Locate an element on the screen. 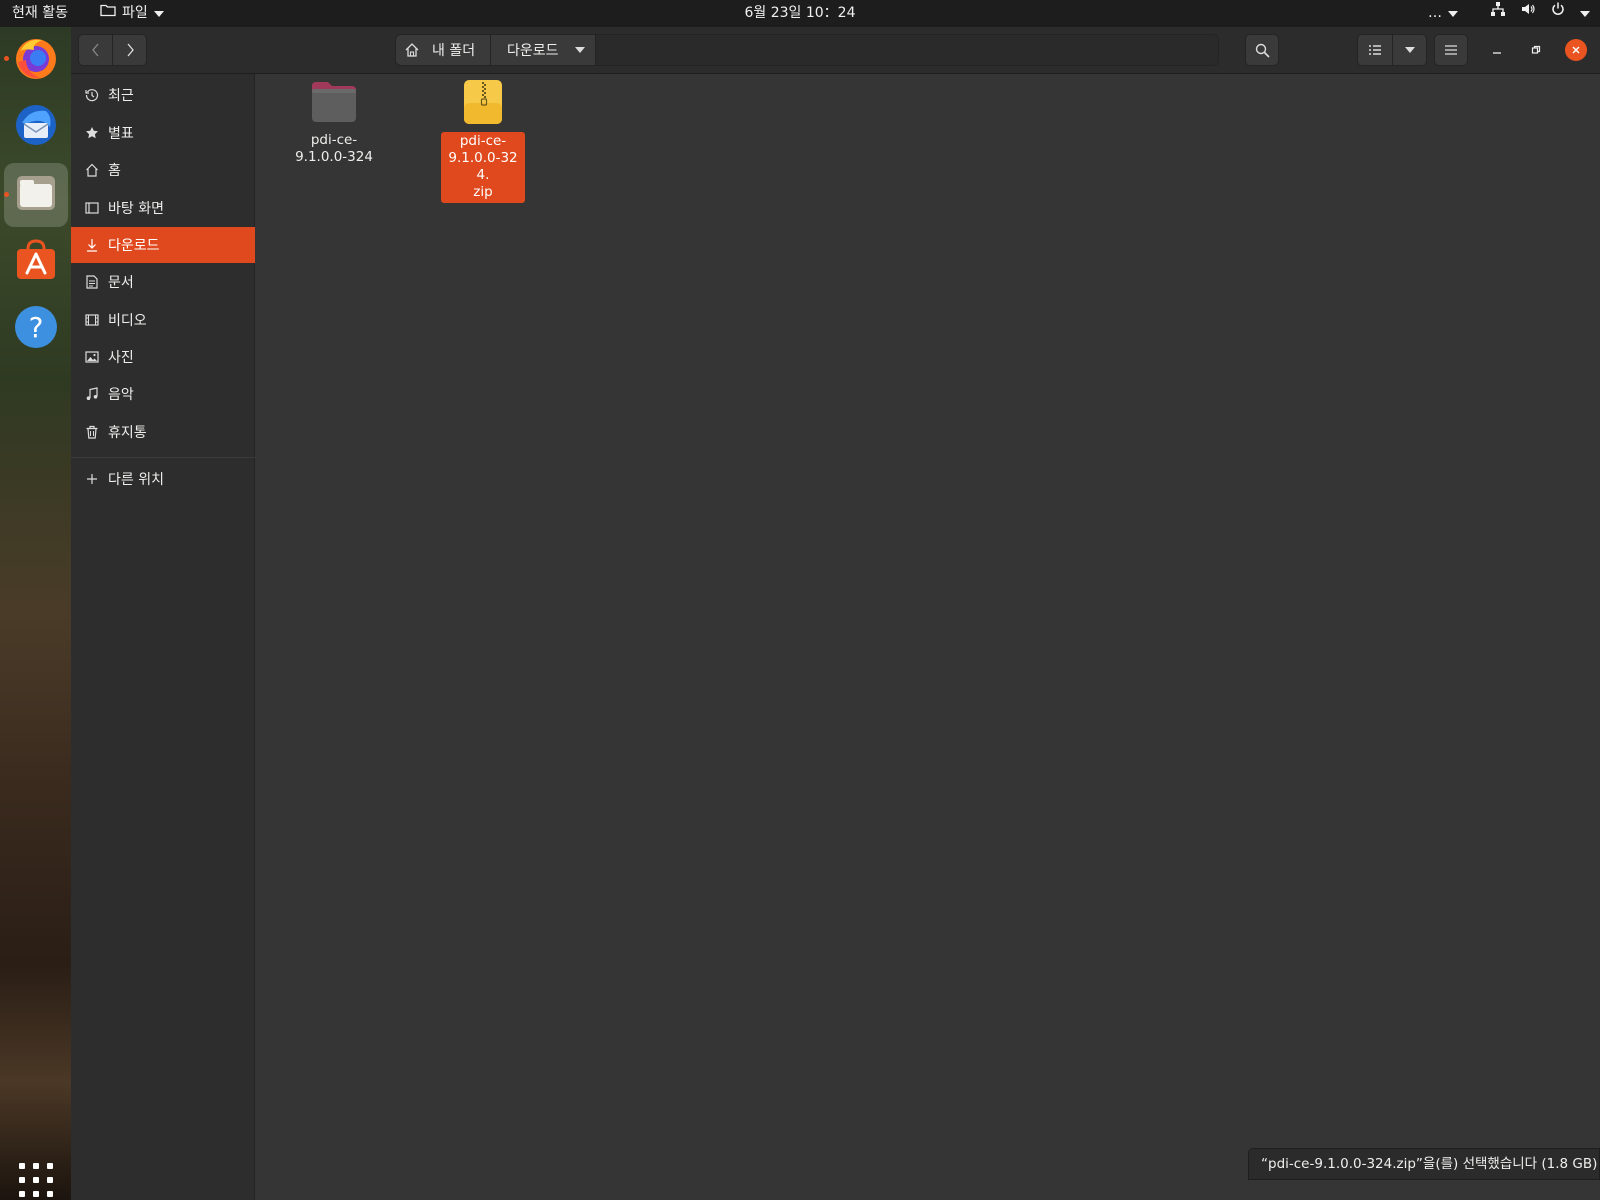 The width and height of the screenshot is (1600, 1200). files-icon is located at coordinates (36, 195).